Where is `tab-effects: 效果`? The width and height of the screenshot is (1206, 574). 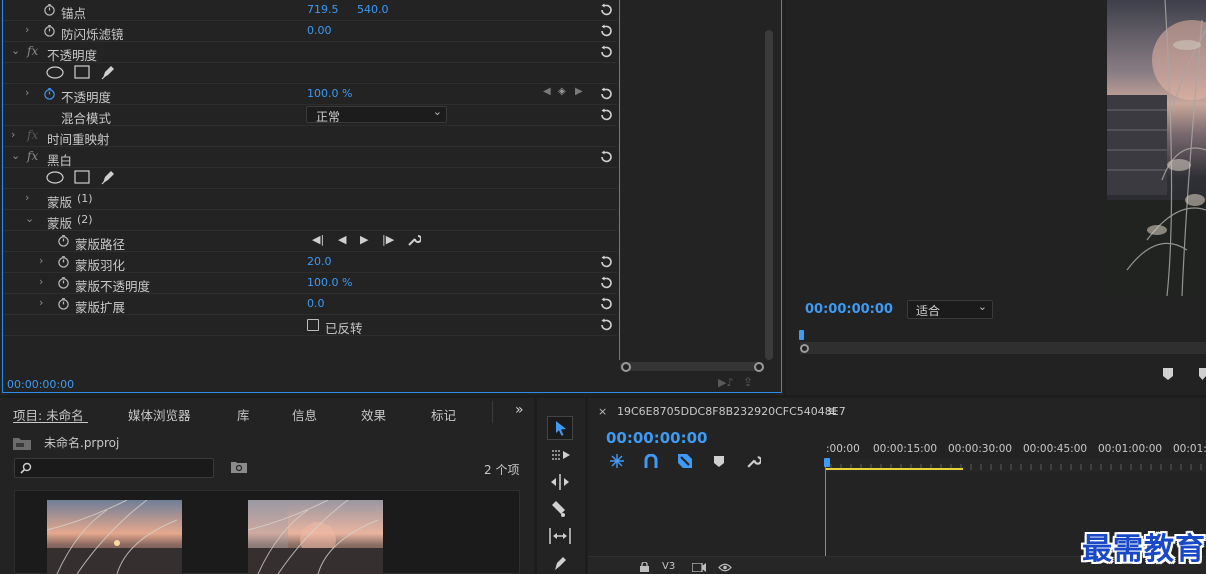 tab-effects: 效果 is located at coordinates (373, 414).